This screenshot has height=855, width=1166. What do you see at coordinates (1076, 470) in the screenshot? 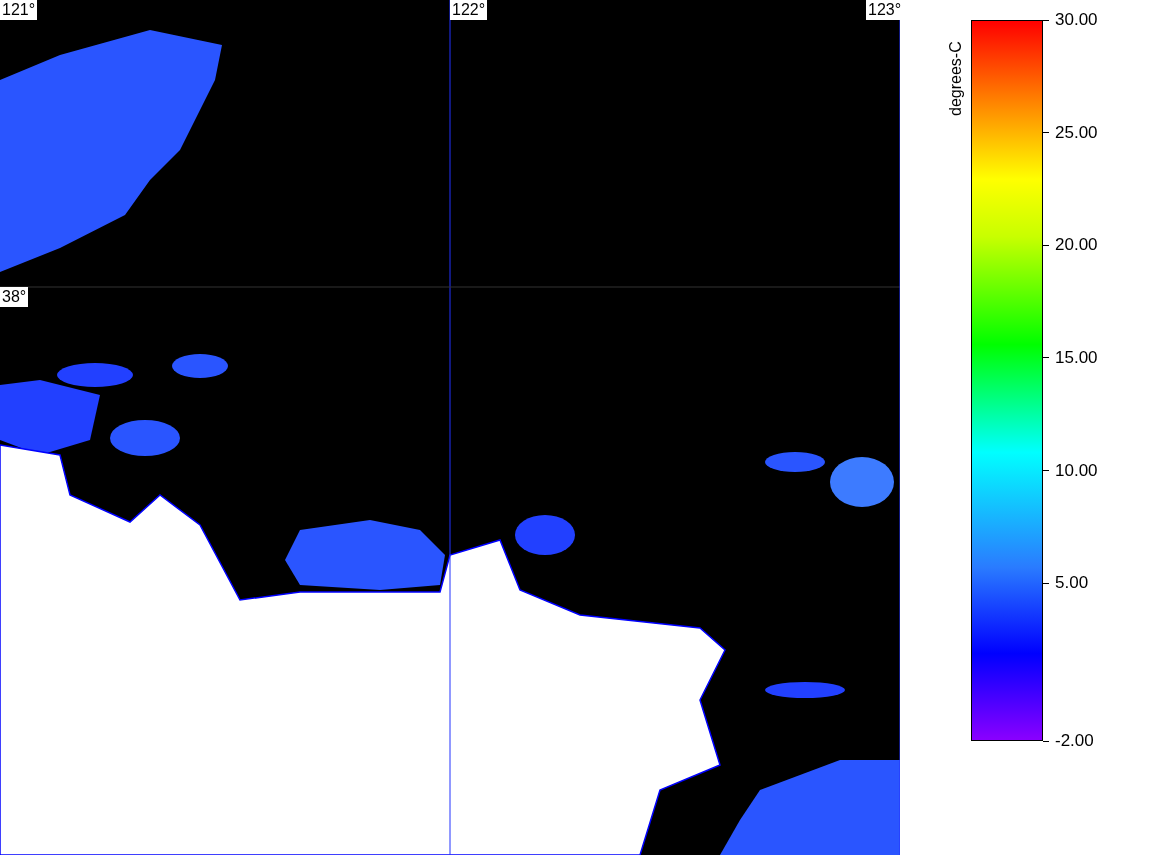
I see `scale-tick-label: 10.00` at bounding box center [1076, 470].